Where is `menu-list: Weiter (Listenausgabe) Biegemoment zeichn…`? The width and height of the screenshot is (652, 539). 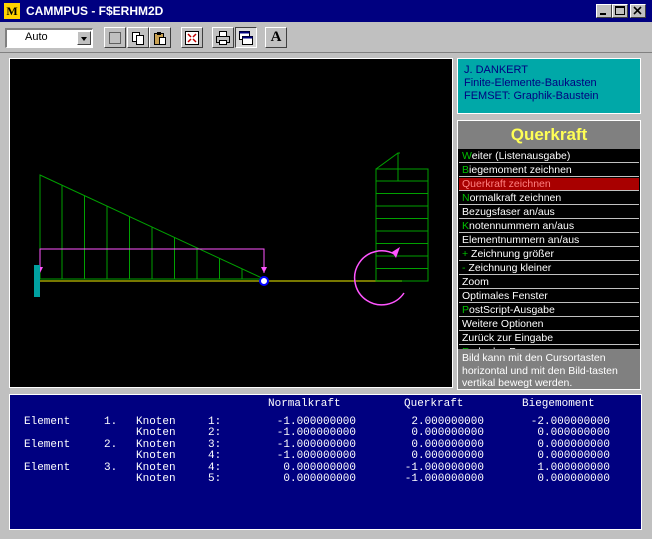
menu-list: Weiter (Listenausgabe) Biegemoment zeichn… is located at coordinates (549, 254).